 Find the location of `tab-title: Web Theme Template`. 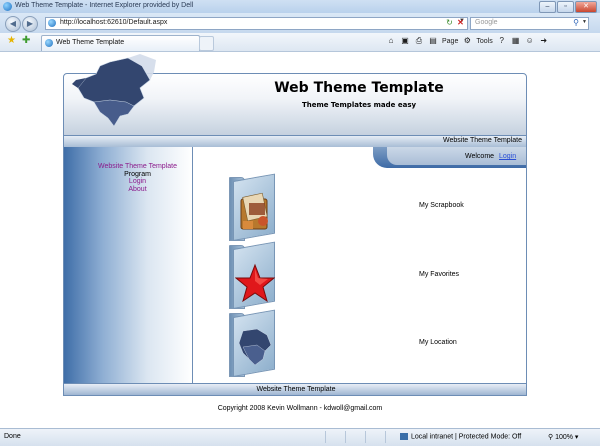

tab-title: Web Theme Template is located at coordinates (90, 42).